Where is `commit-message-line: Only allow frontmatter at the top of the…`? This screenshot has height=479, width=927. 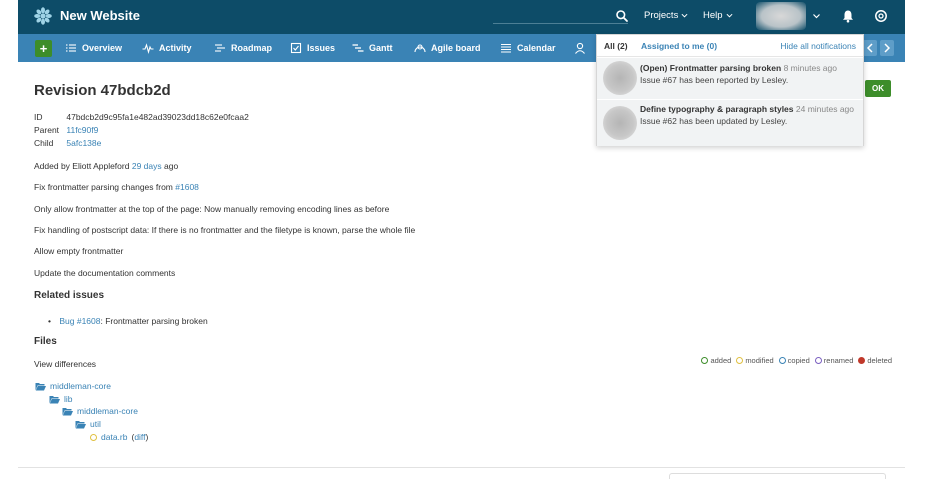 commit-message-line: Only allow frontmatter at the top of the… is located at coordinates (212, 209).